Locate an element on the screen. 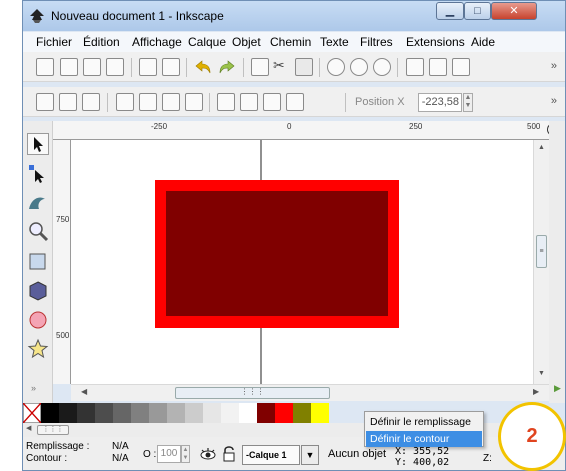  group-icon is located at coordinates (415, 67).